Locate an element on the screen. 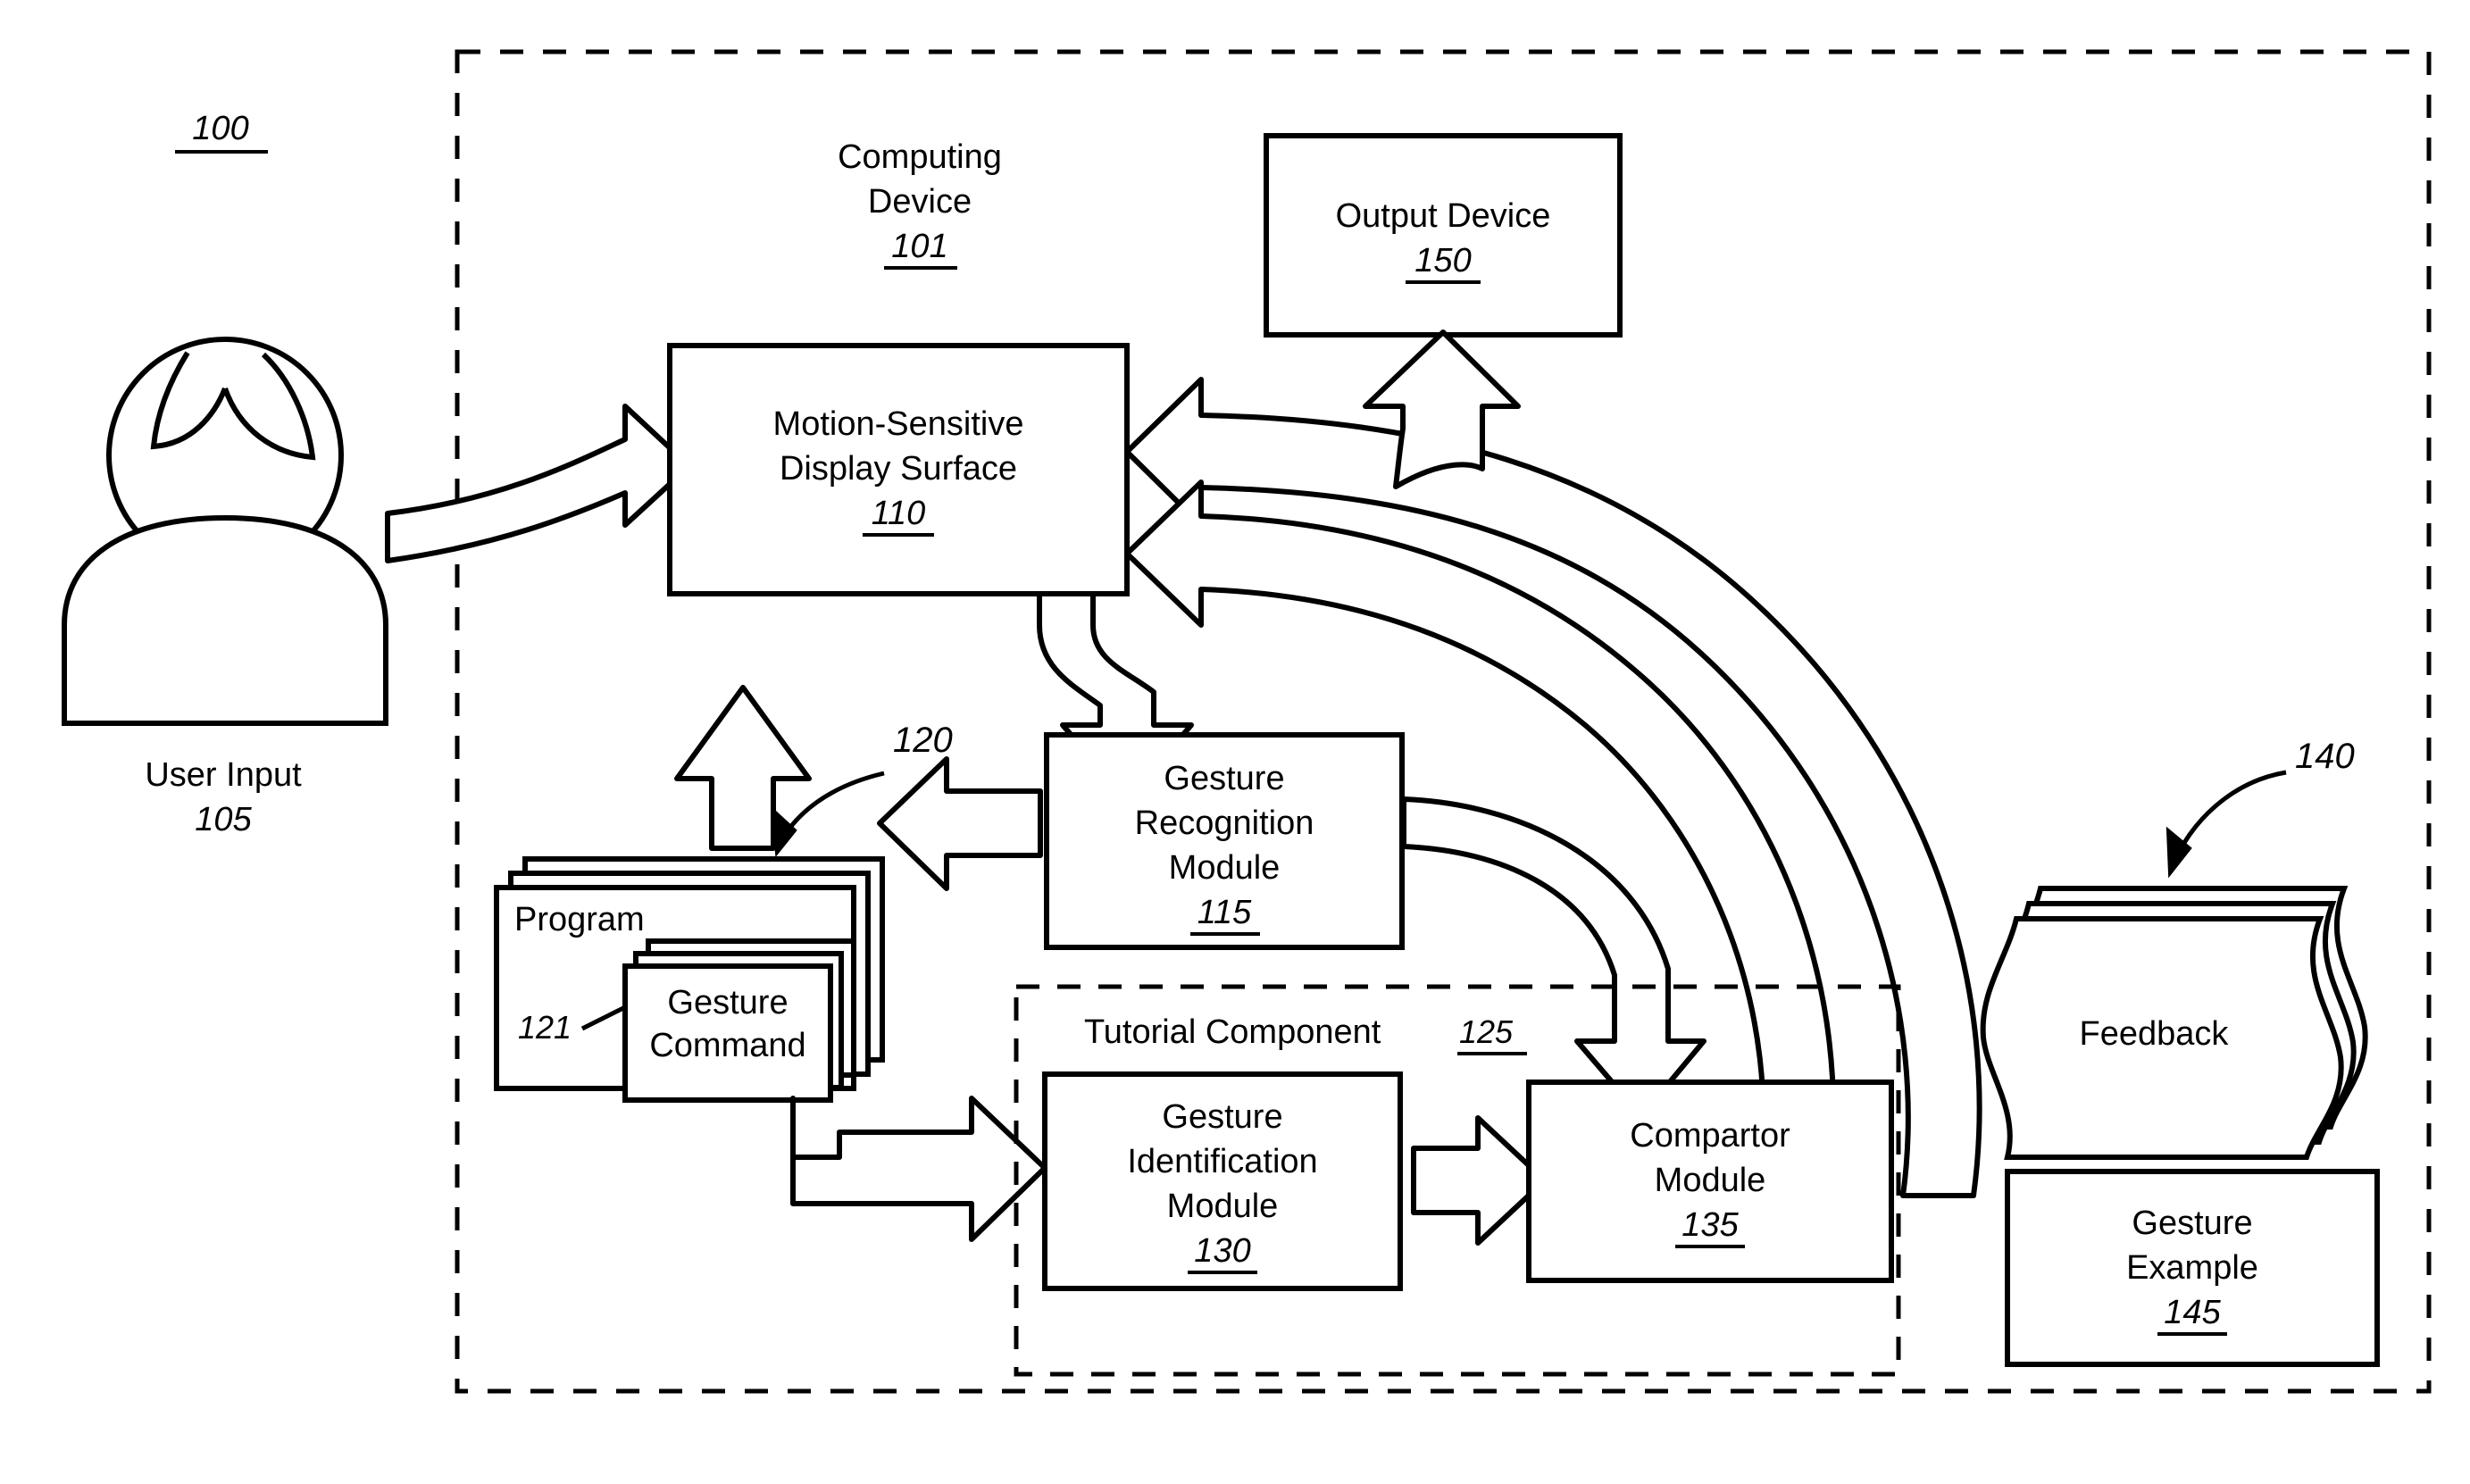 This screenshot has height=1484, width=2470. gesture-recognition-label-line2: Recognition is located at coordinates (1224, 823).